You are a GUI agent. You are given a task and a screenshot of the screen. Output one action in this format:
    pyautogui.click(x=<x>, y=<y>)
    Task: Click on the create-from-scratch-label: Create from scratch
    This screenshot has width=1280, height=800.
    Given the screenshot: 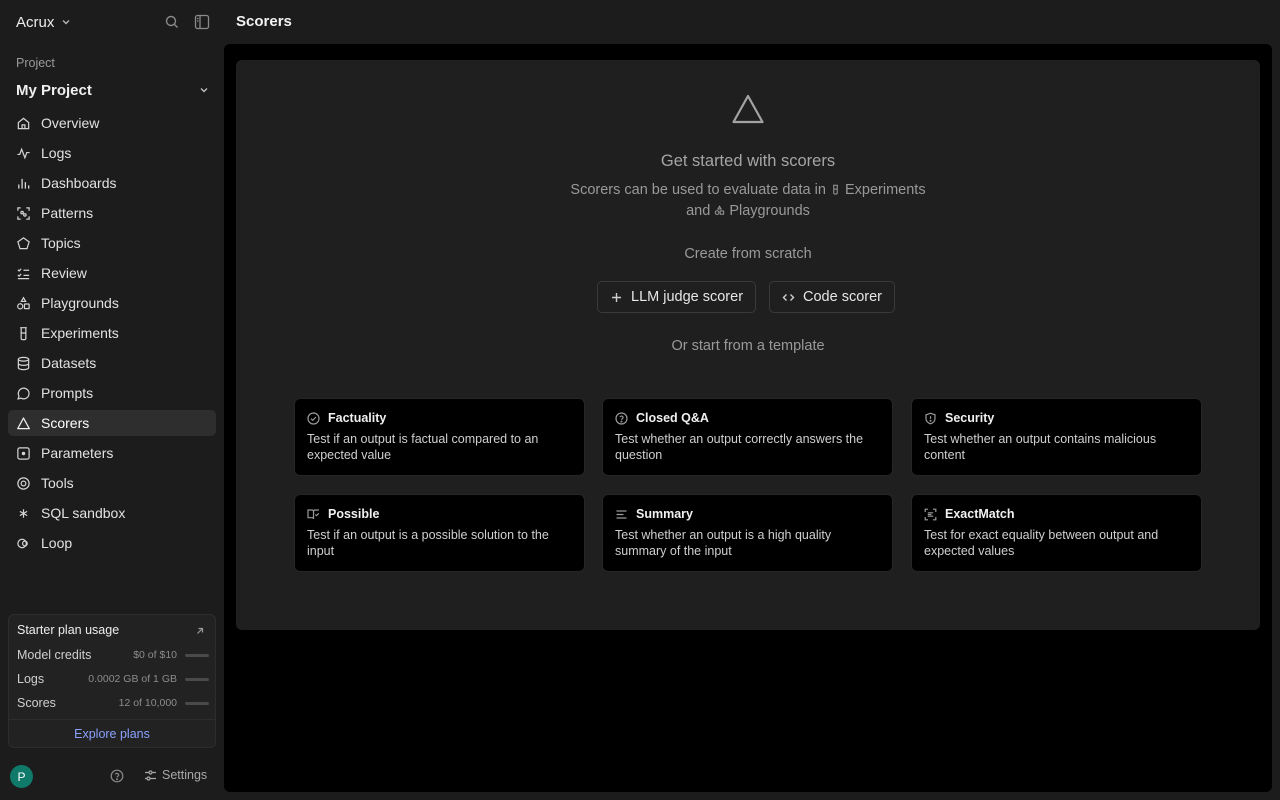 What is the action you would take?
    pyautogui.click(x=748, y=254)
    